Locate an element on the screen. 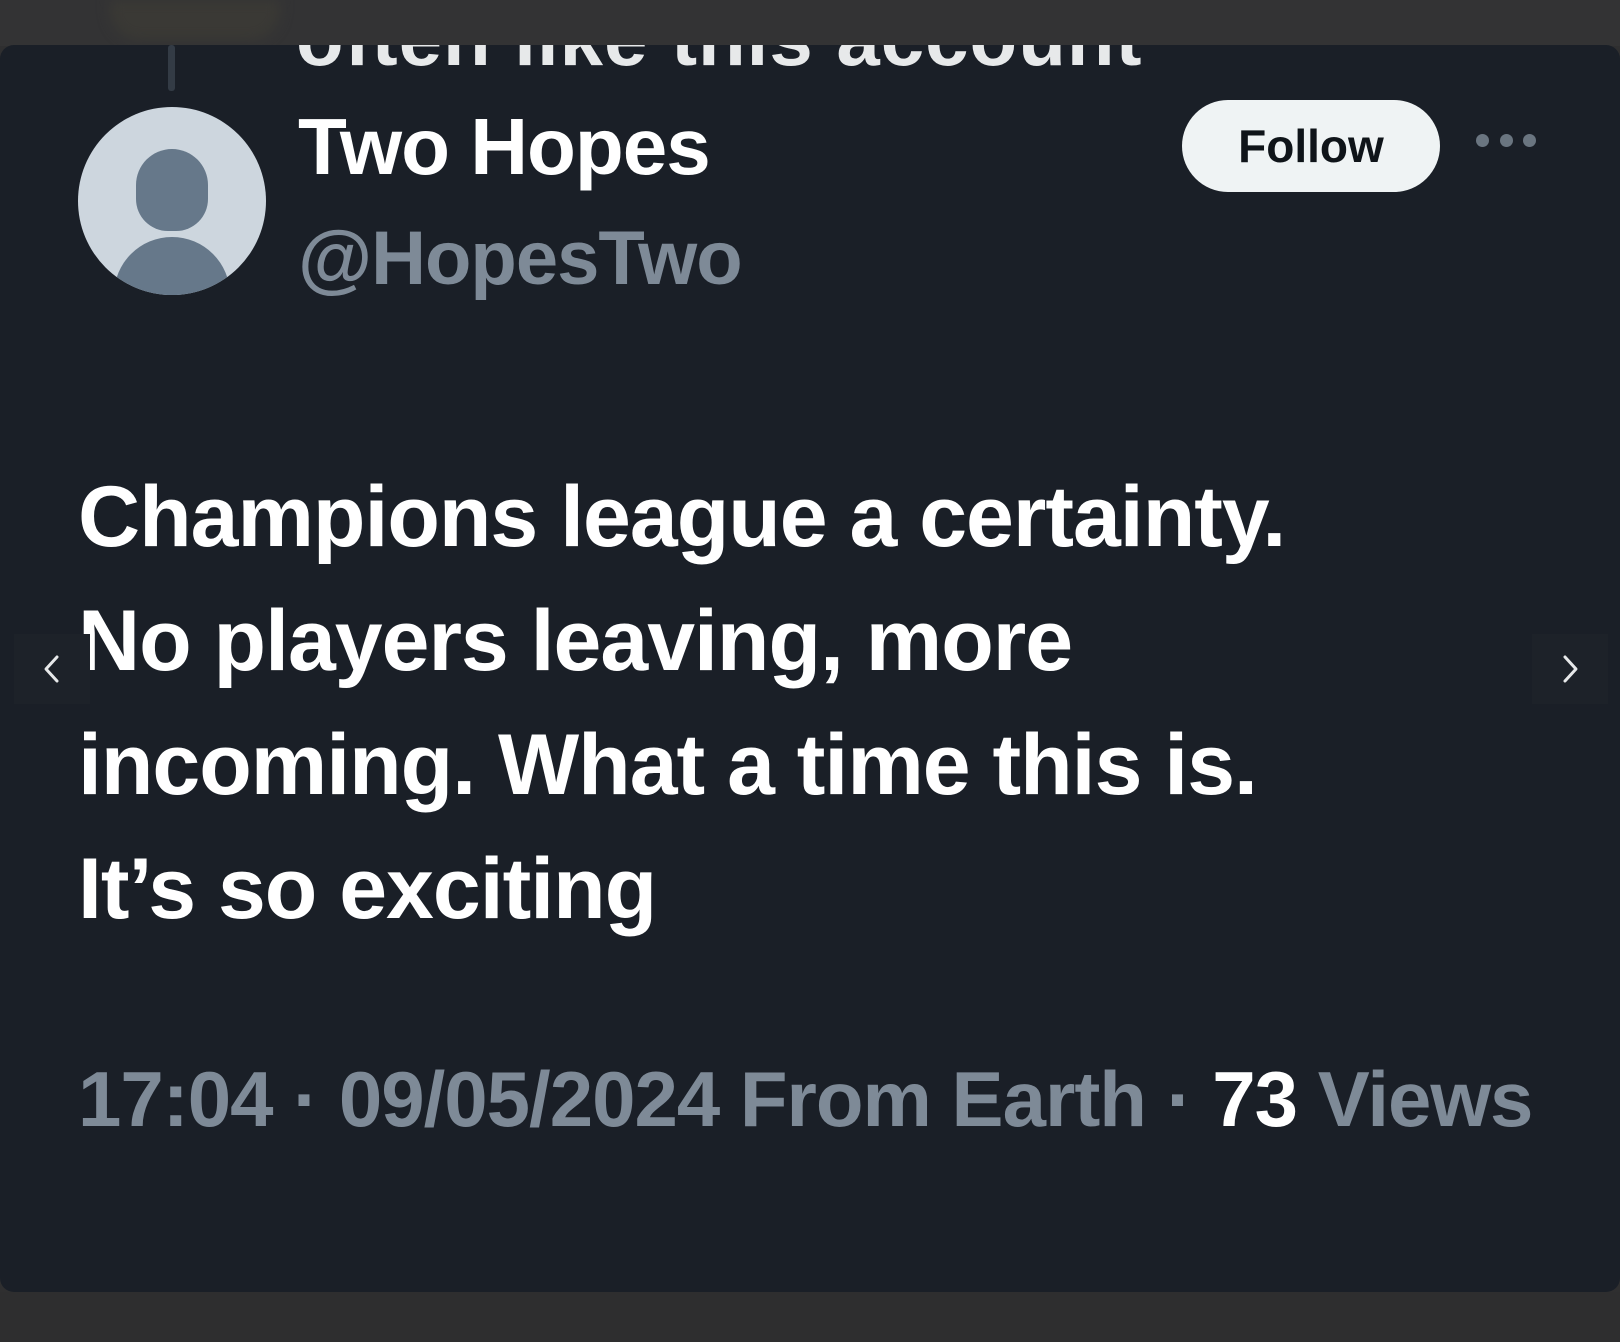 The width and height of the screenshot is (1620, 1342). tweet-date: 09/05/2024 is located at coordinates (529, 1099).